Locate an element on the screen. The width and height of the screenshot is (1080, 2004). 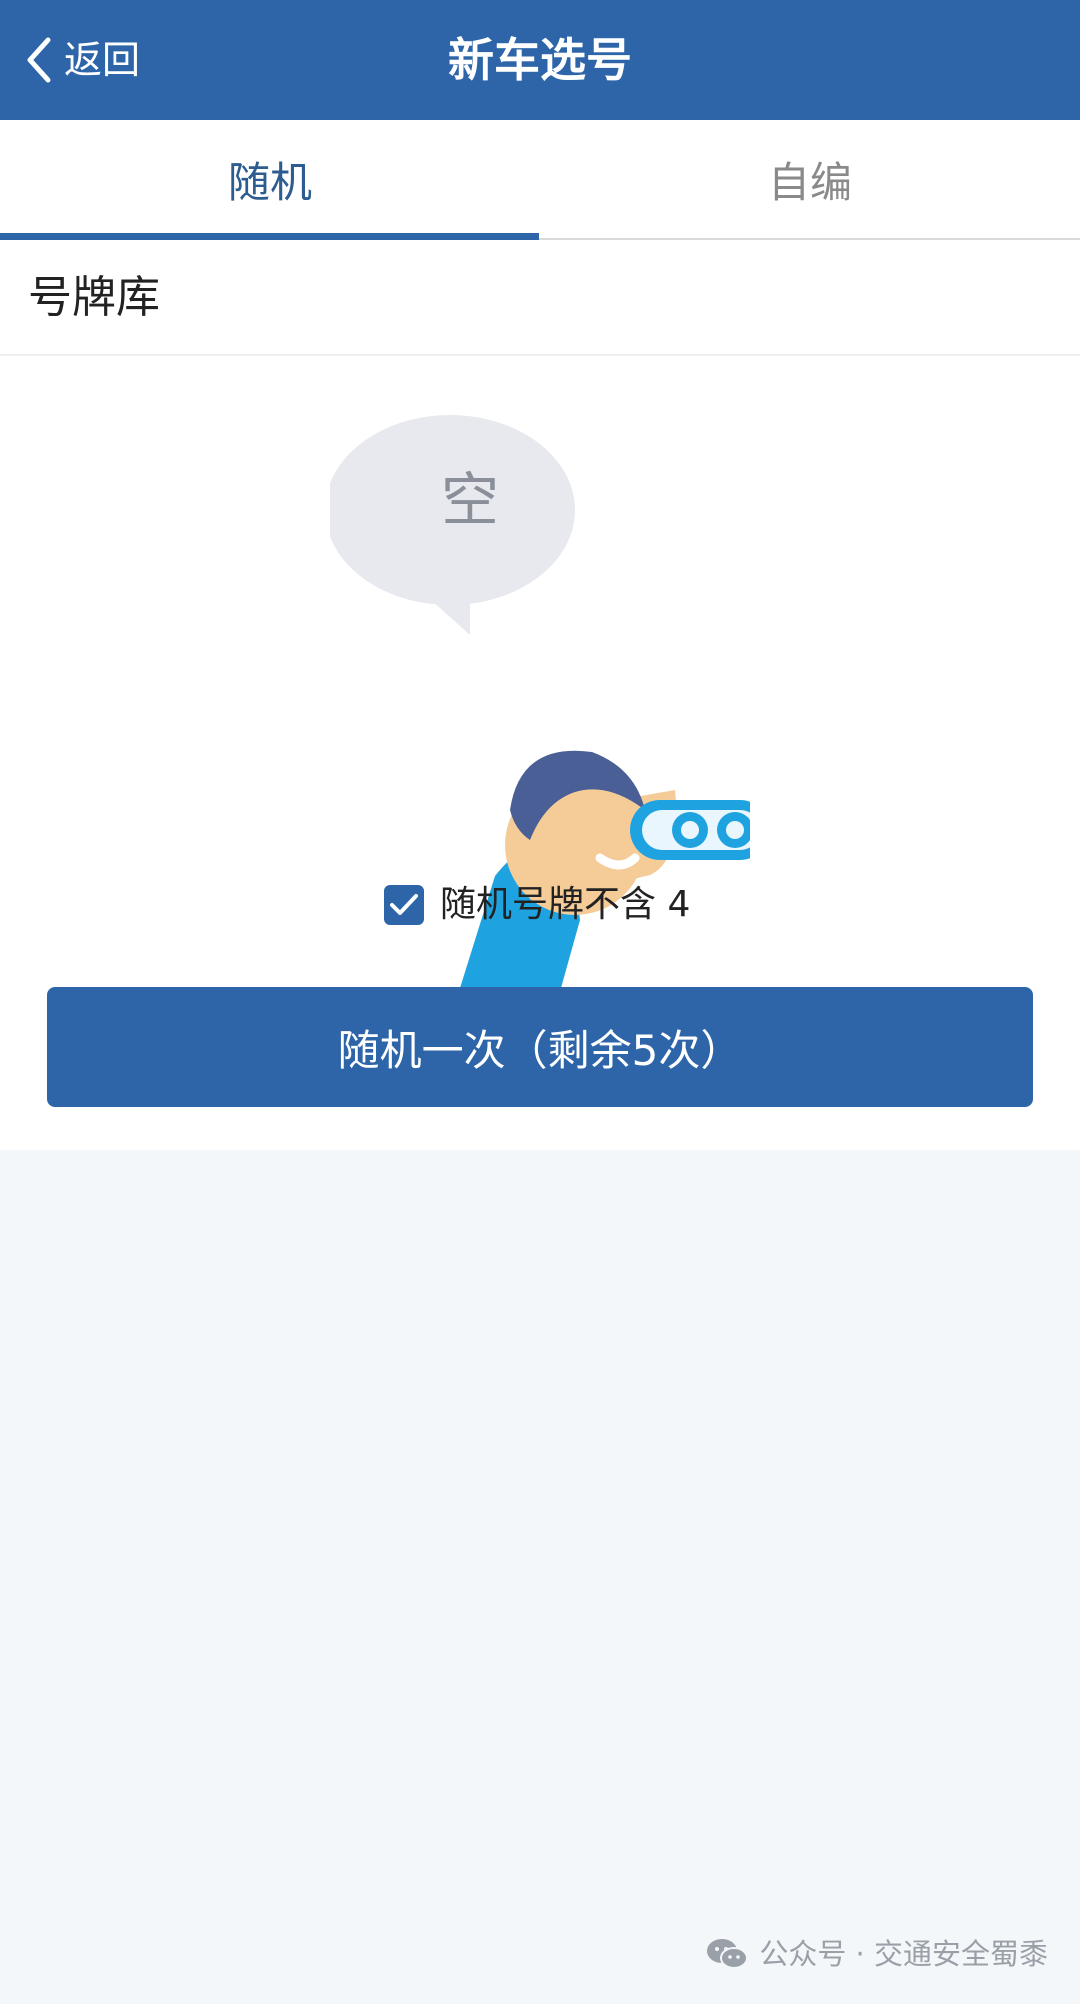
watermark-text: 公众号 · 交通安全蜀黍 is located at coordinates (903, 1953).